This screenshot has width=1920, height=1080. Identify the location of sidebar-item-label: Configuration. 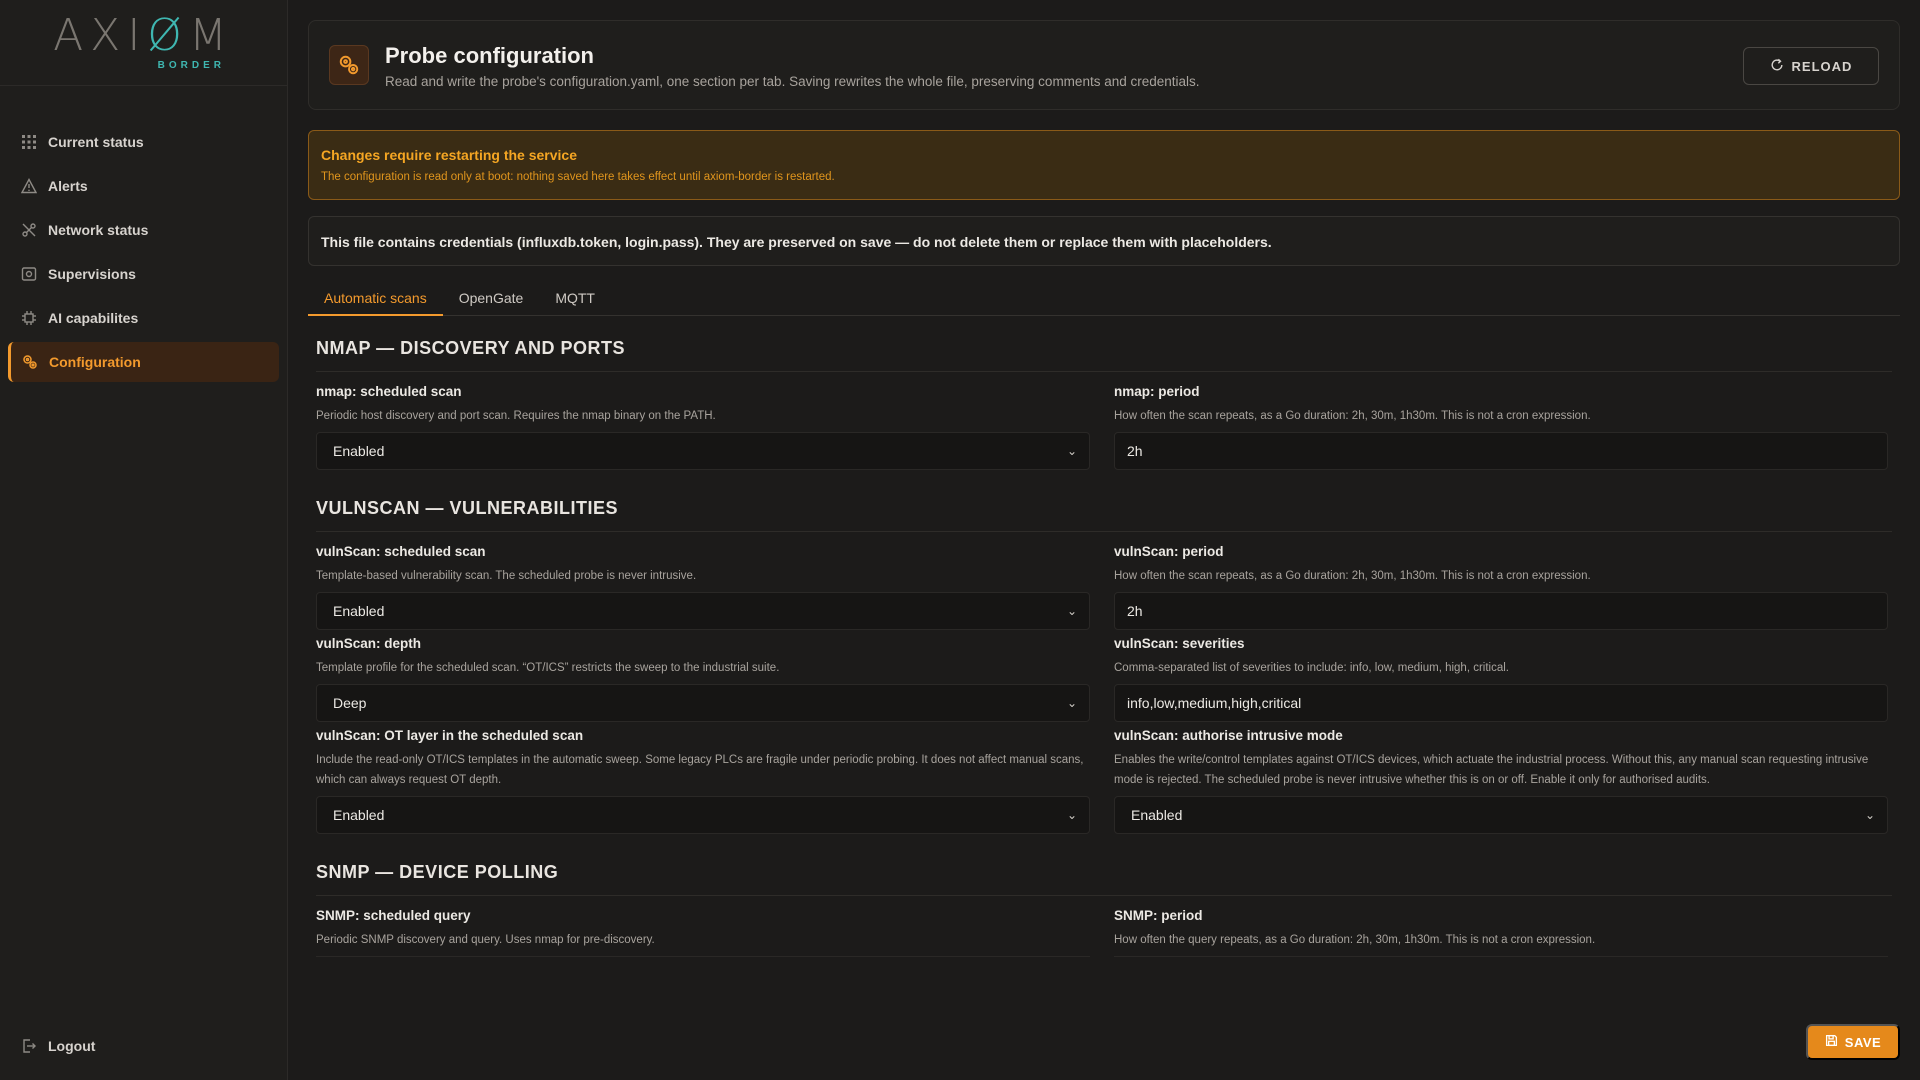
(95, 362).